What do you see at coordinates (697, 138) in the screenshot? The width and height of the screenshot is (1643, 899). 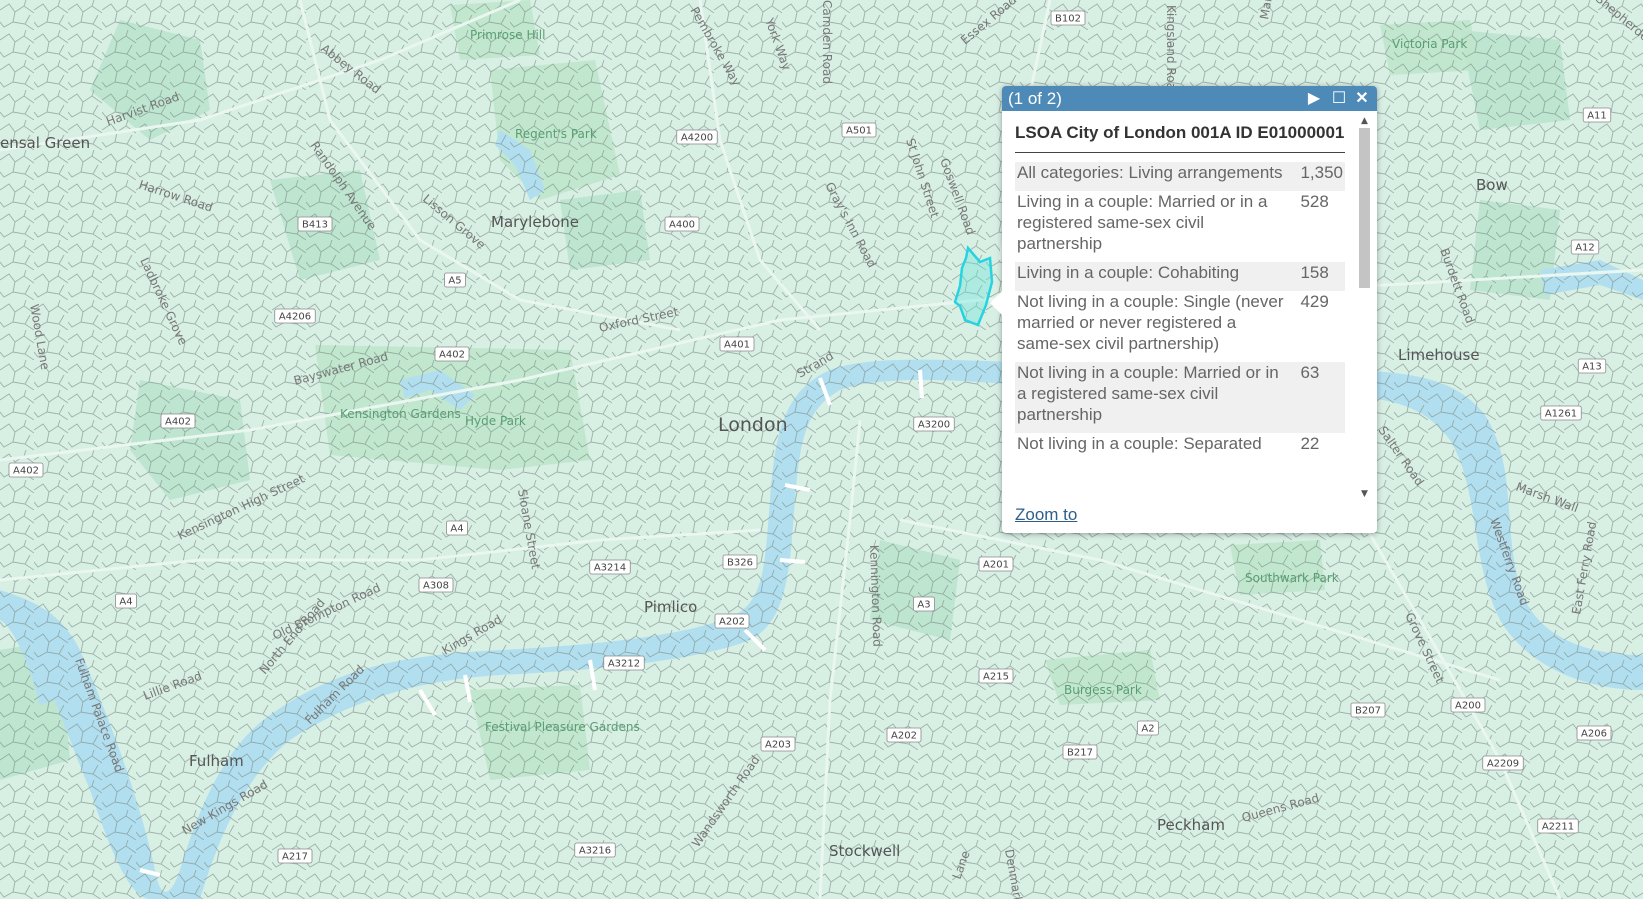 I see `road-shield-label: A4200` at bounding box center [697, 138].